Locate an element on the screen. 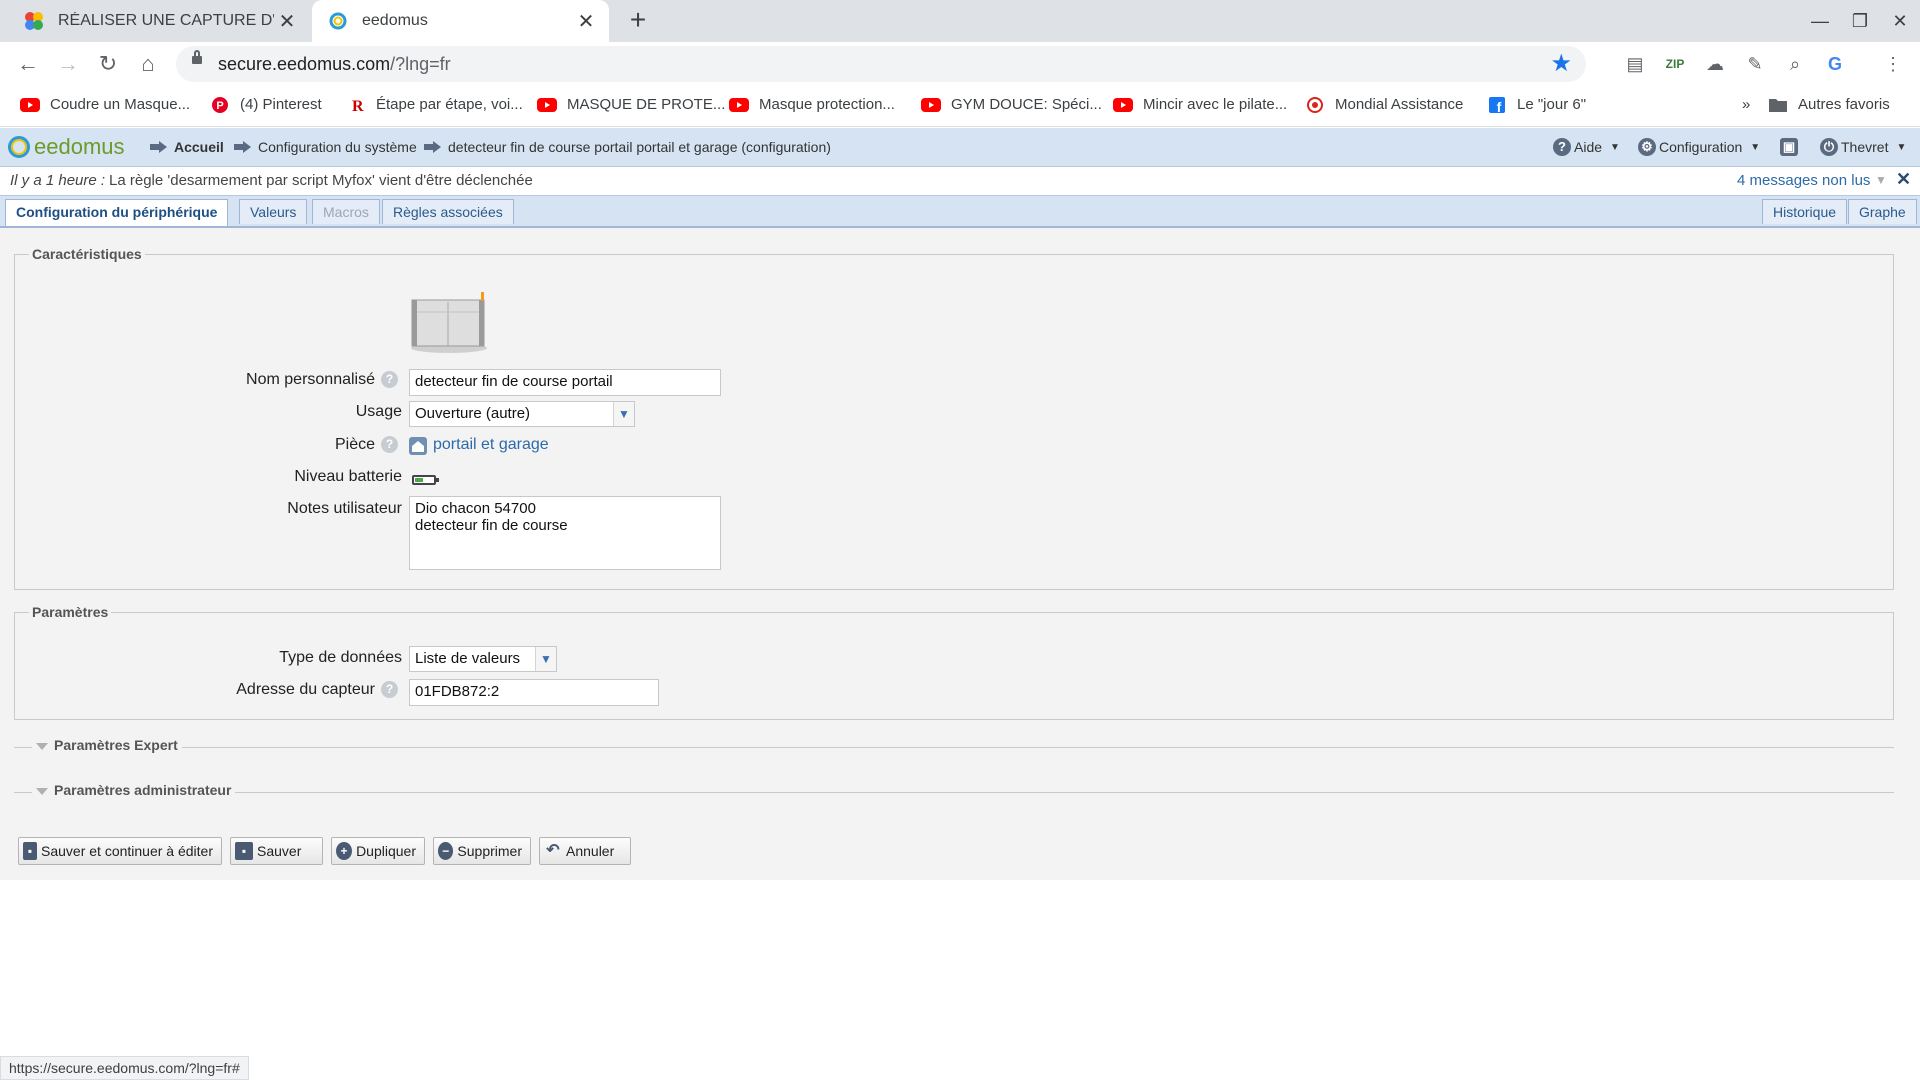  duplicate-button: + Dupliquer is located at coordinates (378, 851).